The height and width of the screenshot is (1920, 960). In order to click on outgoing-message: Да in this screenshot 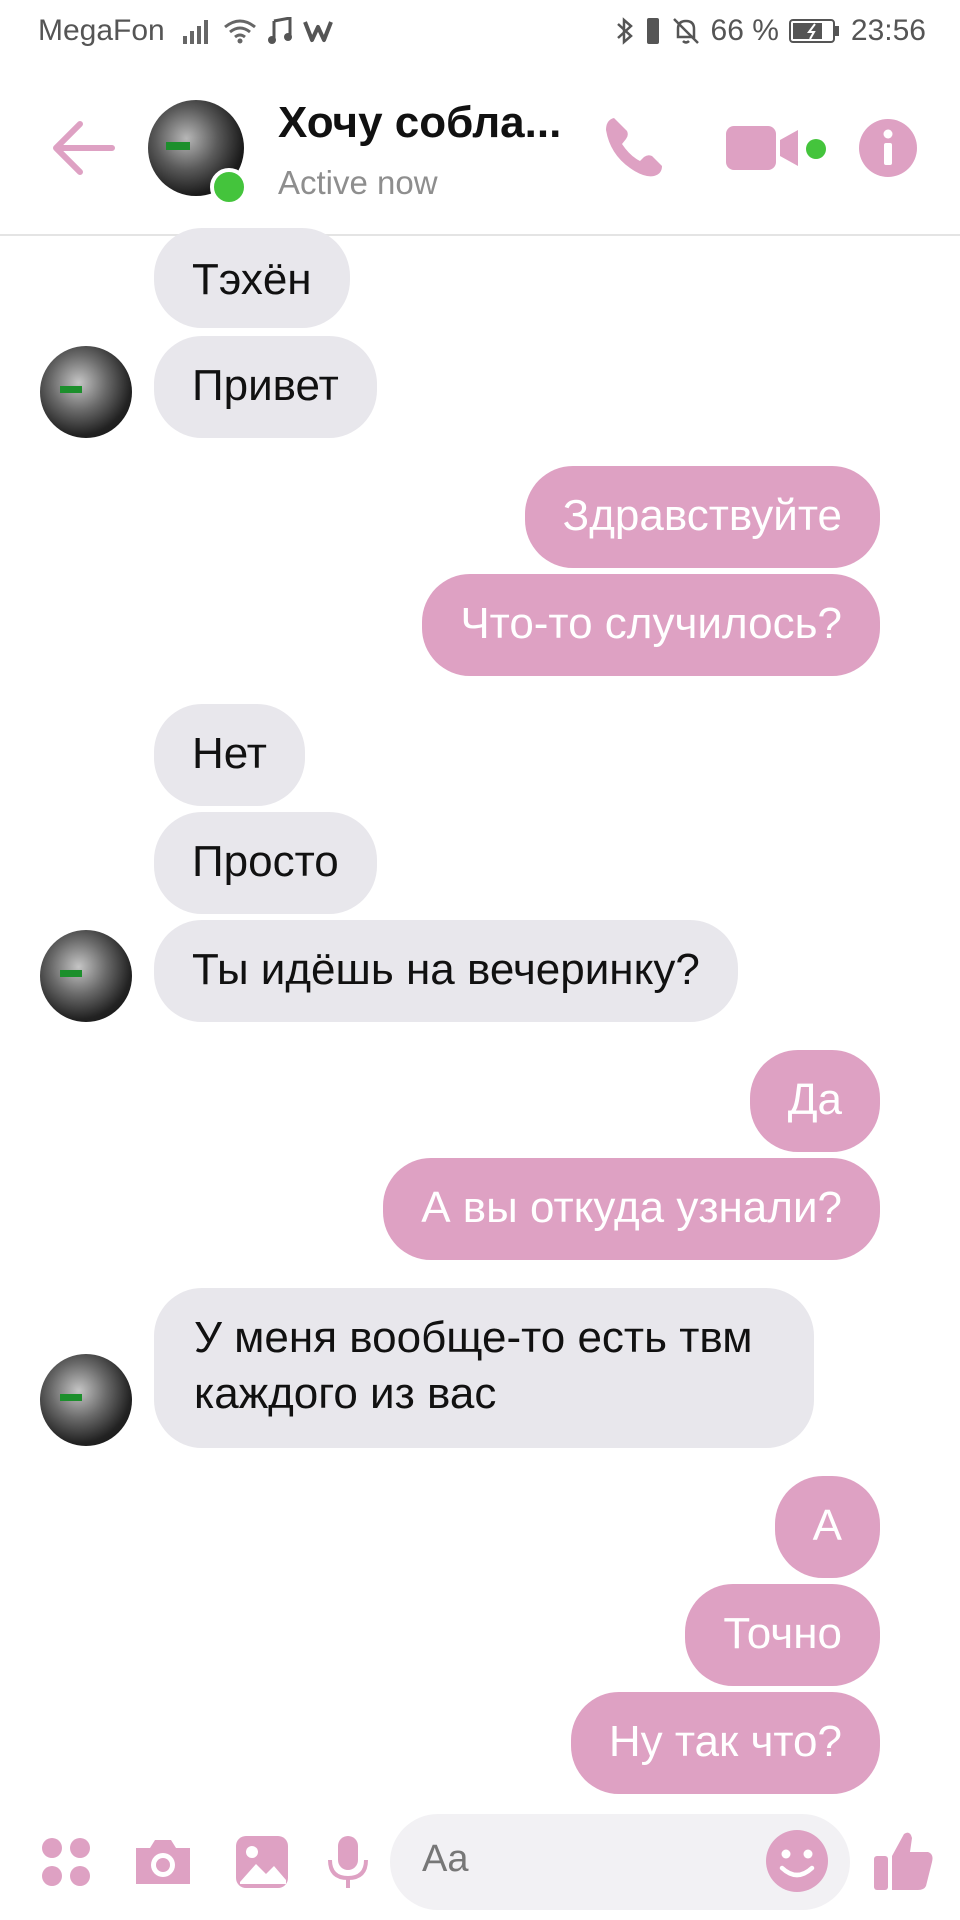, I will do `click(814, 1101)`.